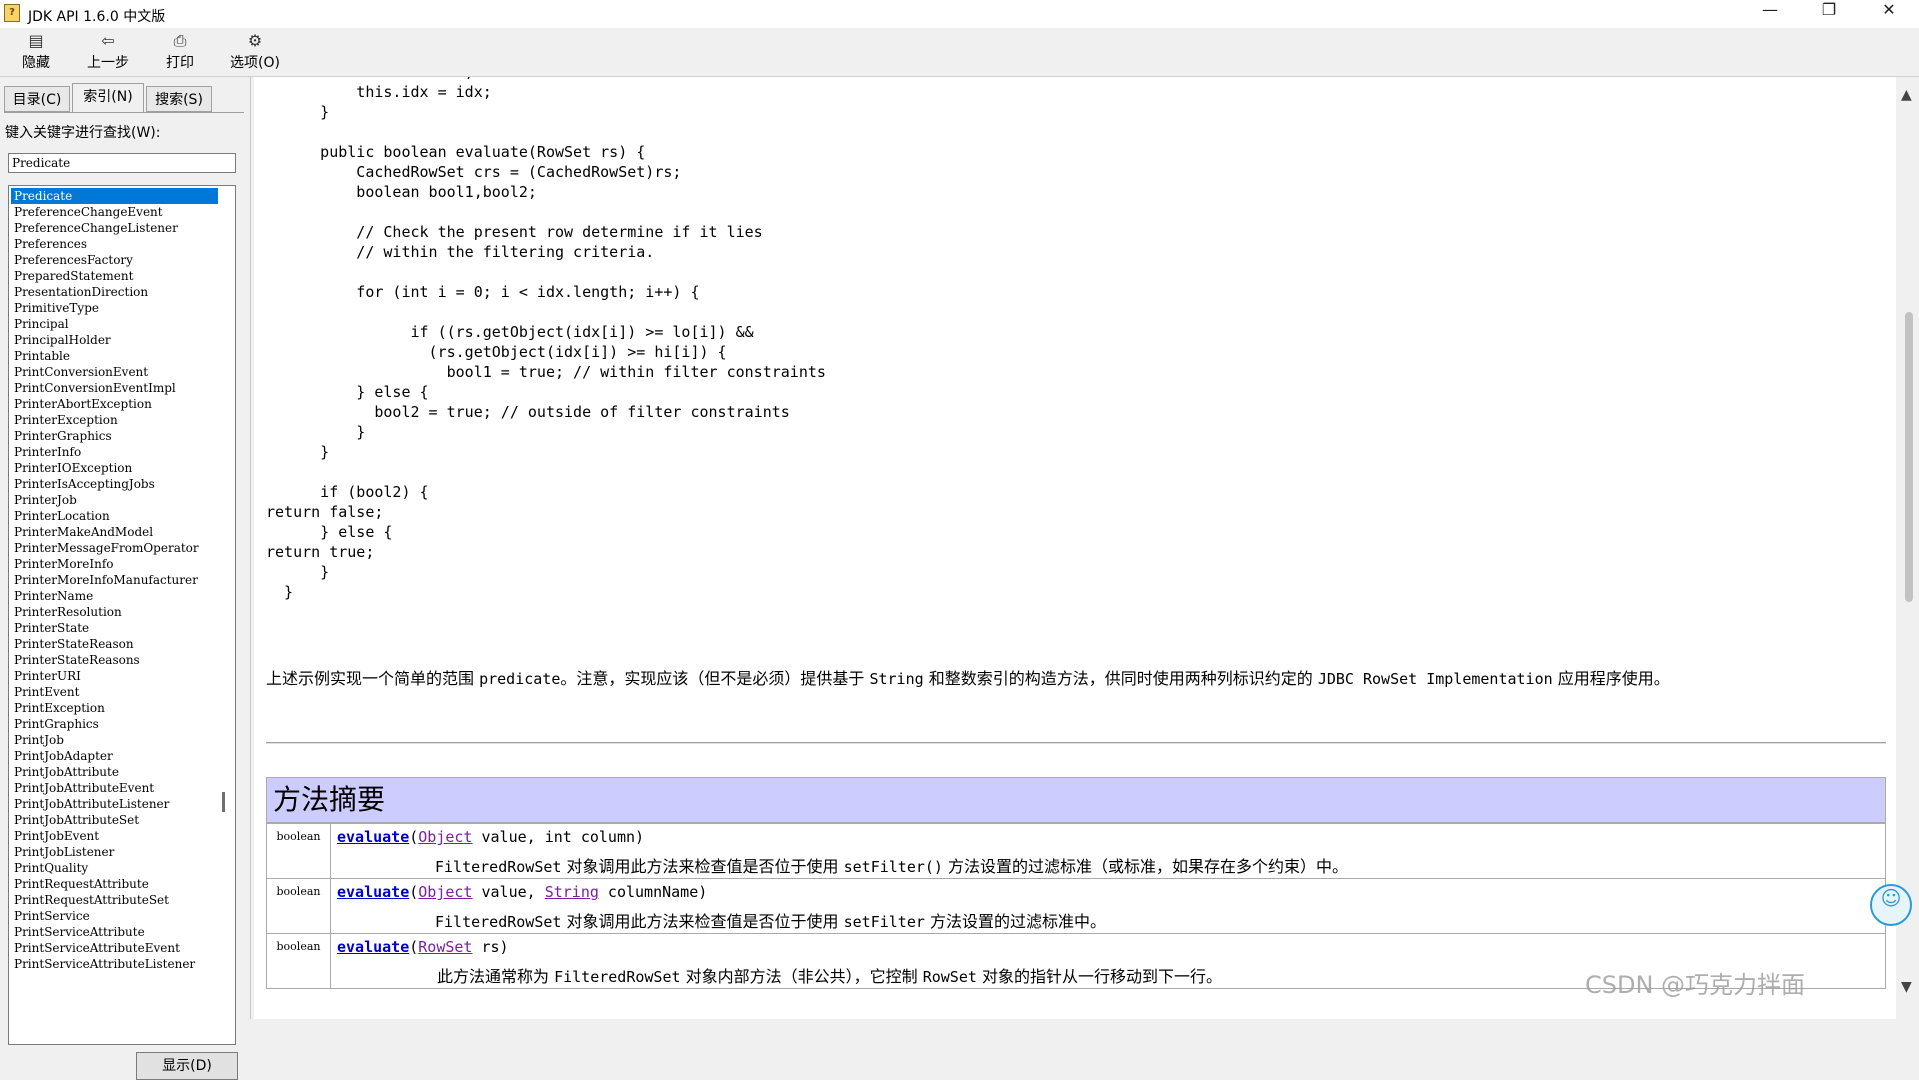 This screenshot has height=1080, width=1919. I want to click on hide-pane-icon: ▤, so click(36, 40).